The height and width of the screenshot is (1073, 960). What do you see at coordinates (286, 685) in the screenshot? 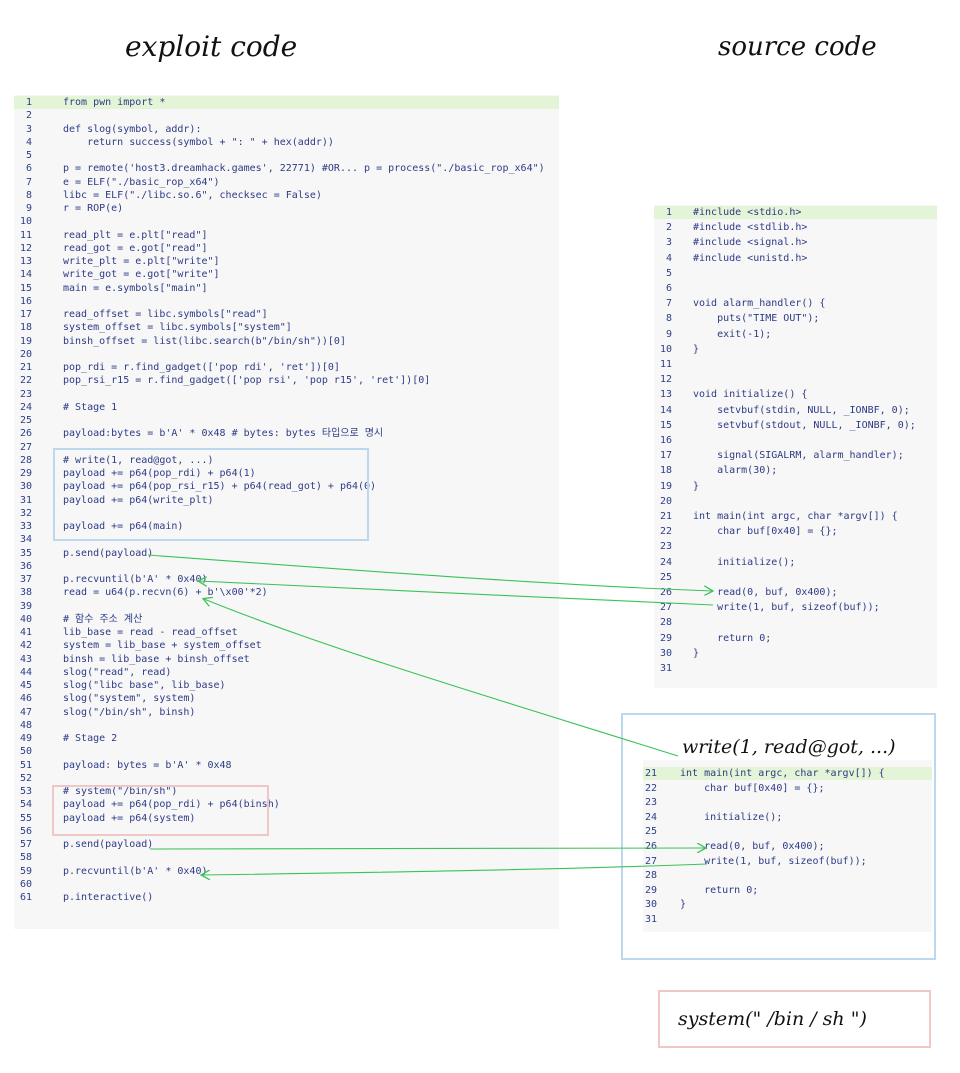
I see `code-line: 45 slog("libc base", lib_base)` at bounding box center [286, 685].